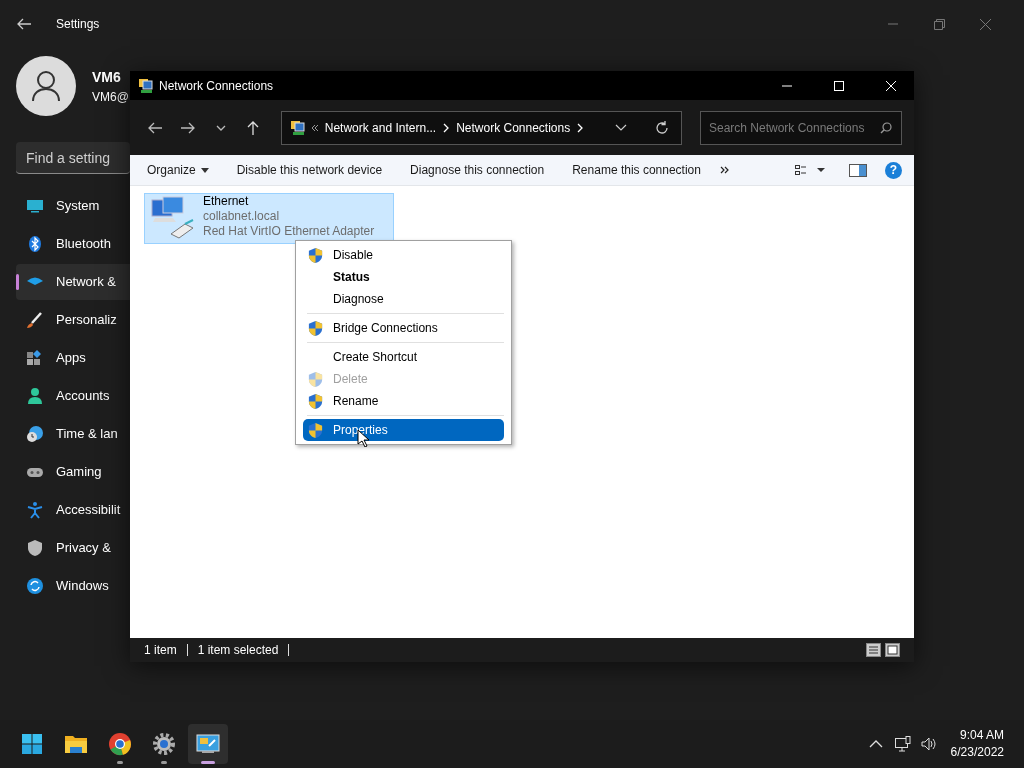 This screenshot has height=768, width=1024. What do you see at coordinates (977, 735) in the screenshot?
I see `clock-time: 9:04 AM` at bounding box center [977, 735].